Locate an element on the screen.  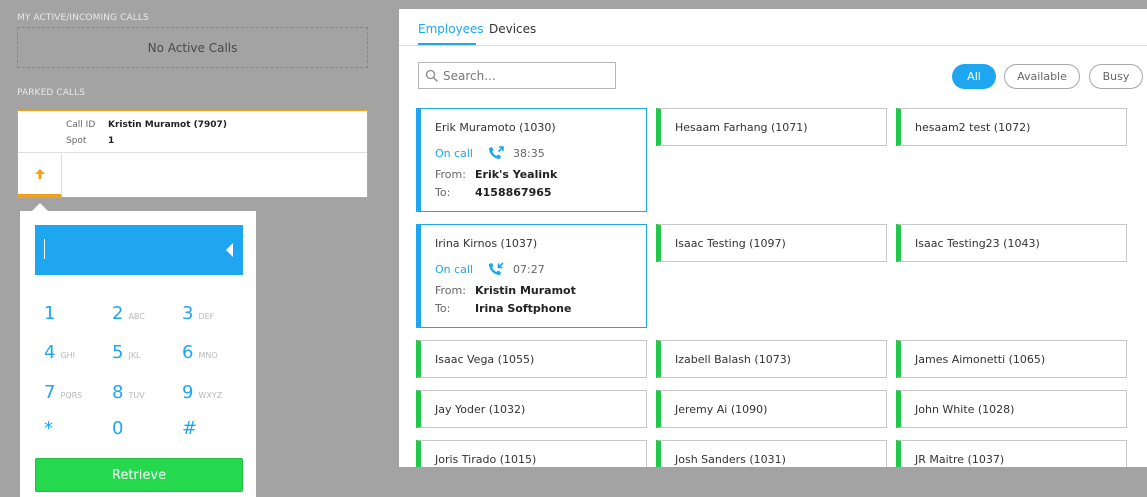
employee-card: hesaam2 test (1072) is located at coordinates (1011, 127).